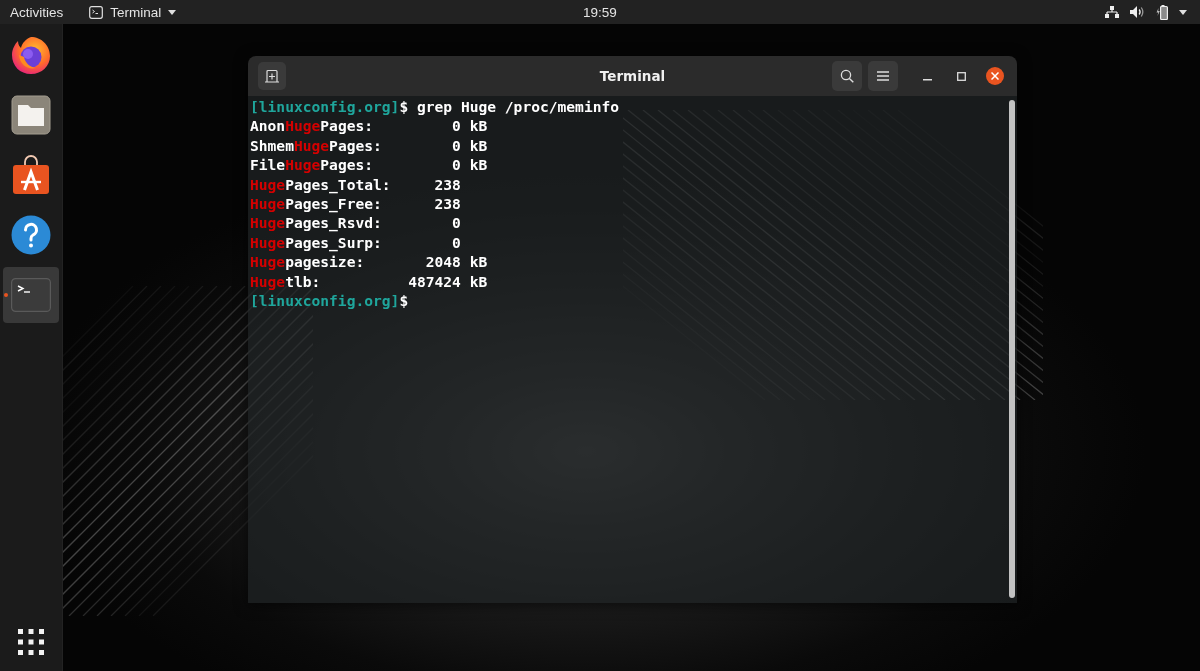  I want to click on close-button, so click(995, 76).